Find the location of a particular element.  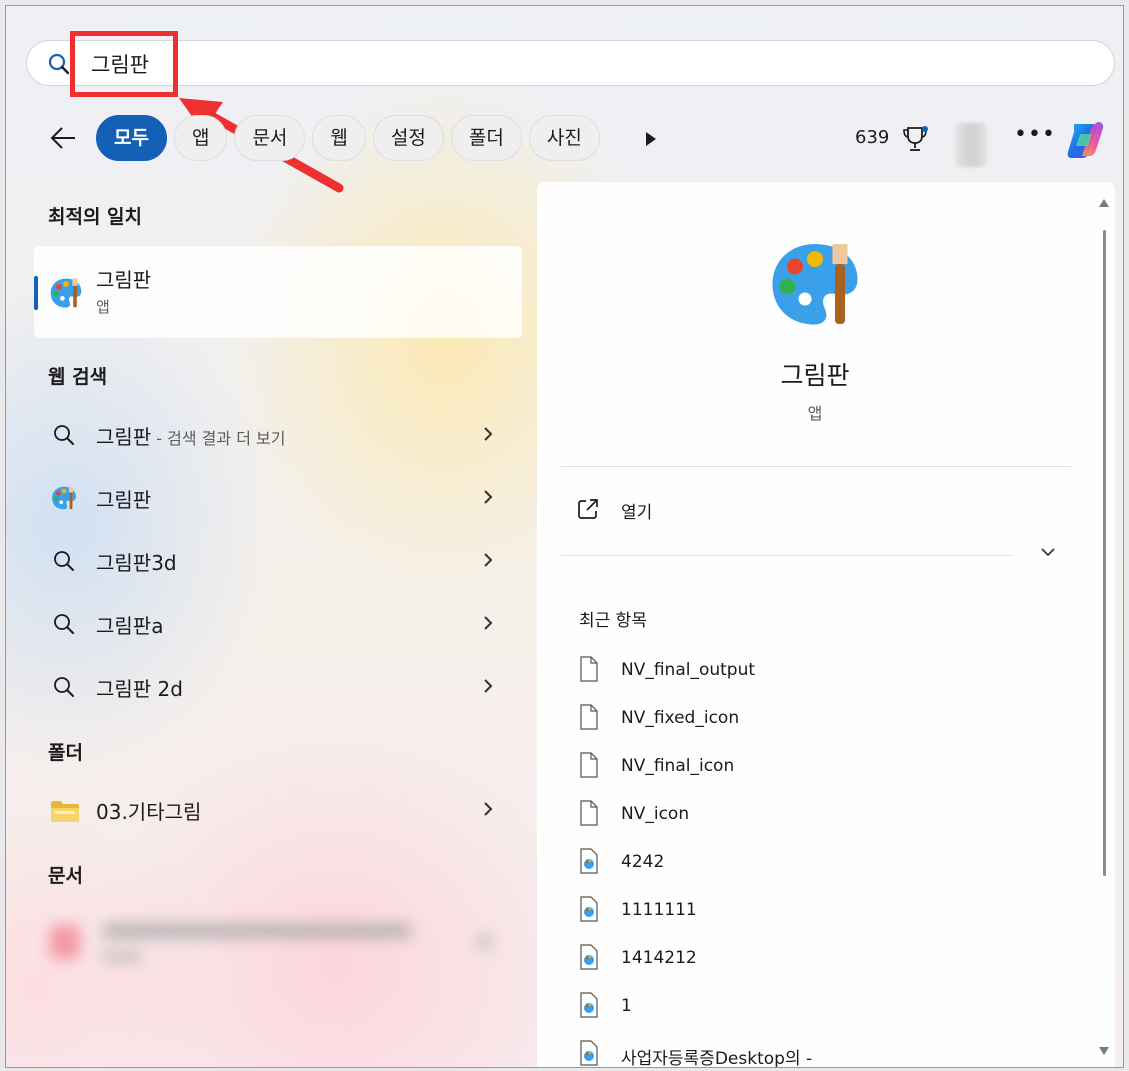

chip-photos: 사진 is located at coordinates (564, 138).